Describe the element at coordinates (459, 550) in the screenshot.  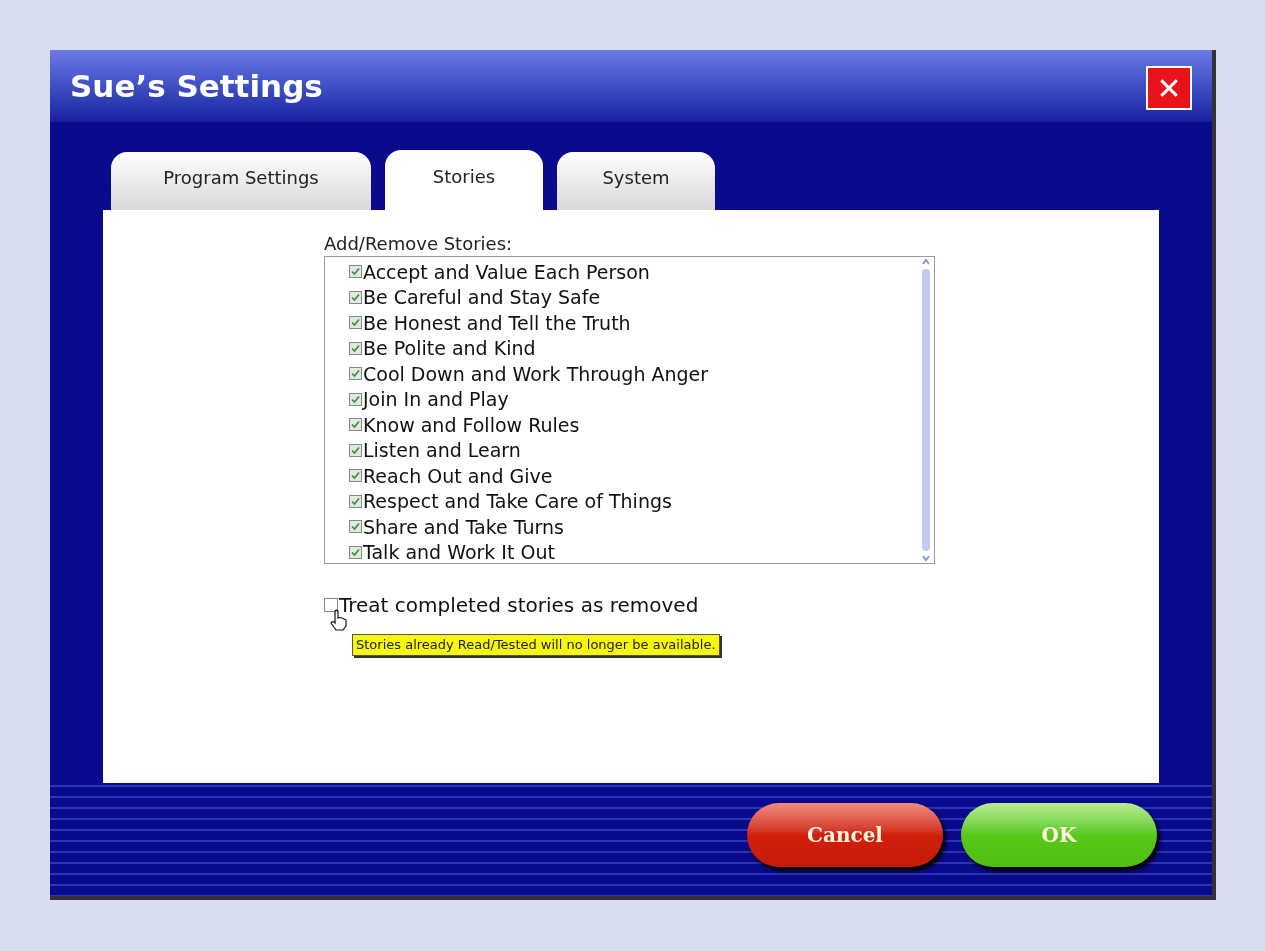
I see `story-label: Talk and Work It Out` at that location.